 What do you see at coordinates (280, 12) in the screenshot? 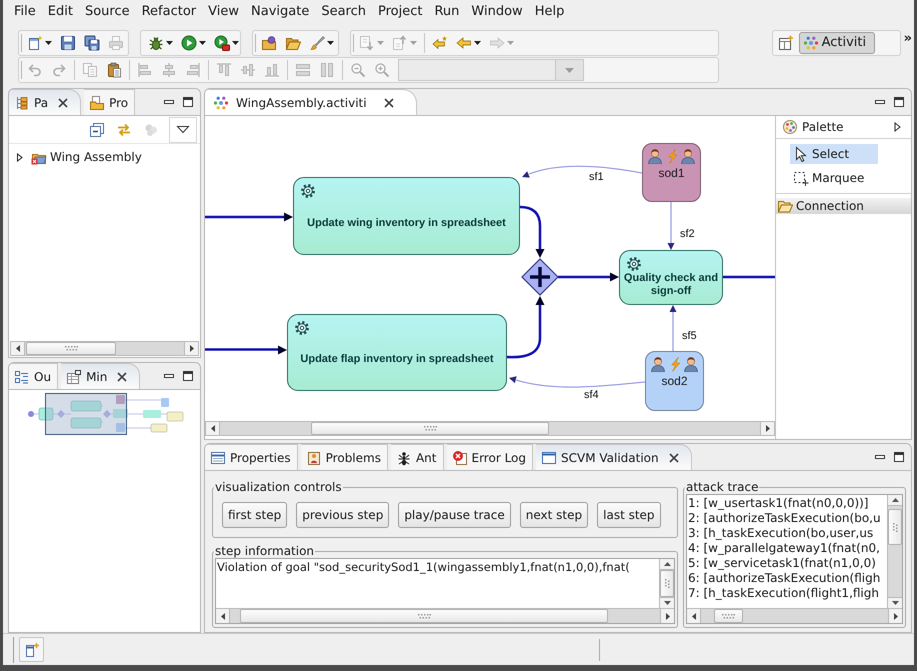
I see `menu-item: Navigate` at bounding box center [280, 12].